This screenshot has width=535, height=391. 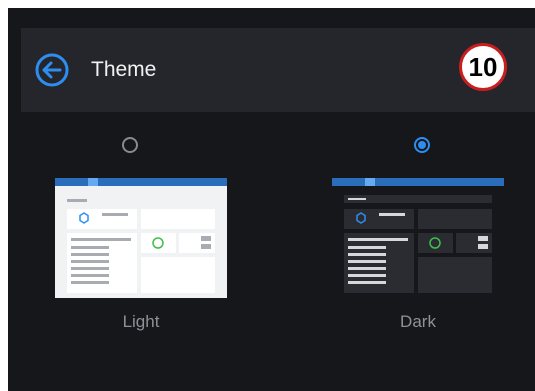 I want to click on back-button, so click(x=52, y=70).